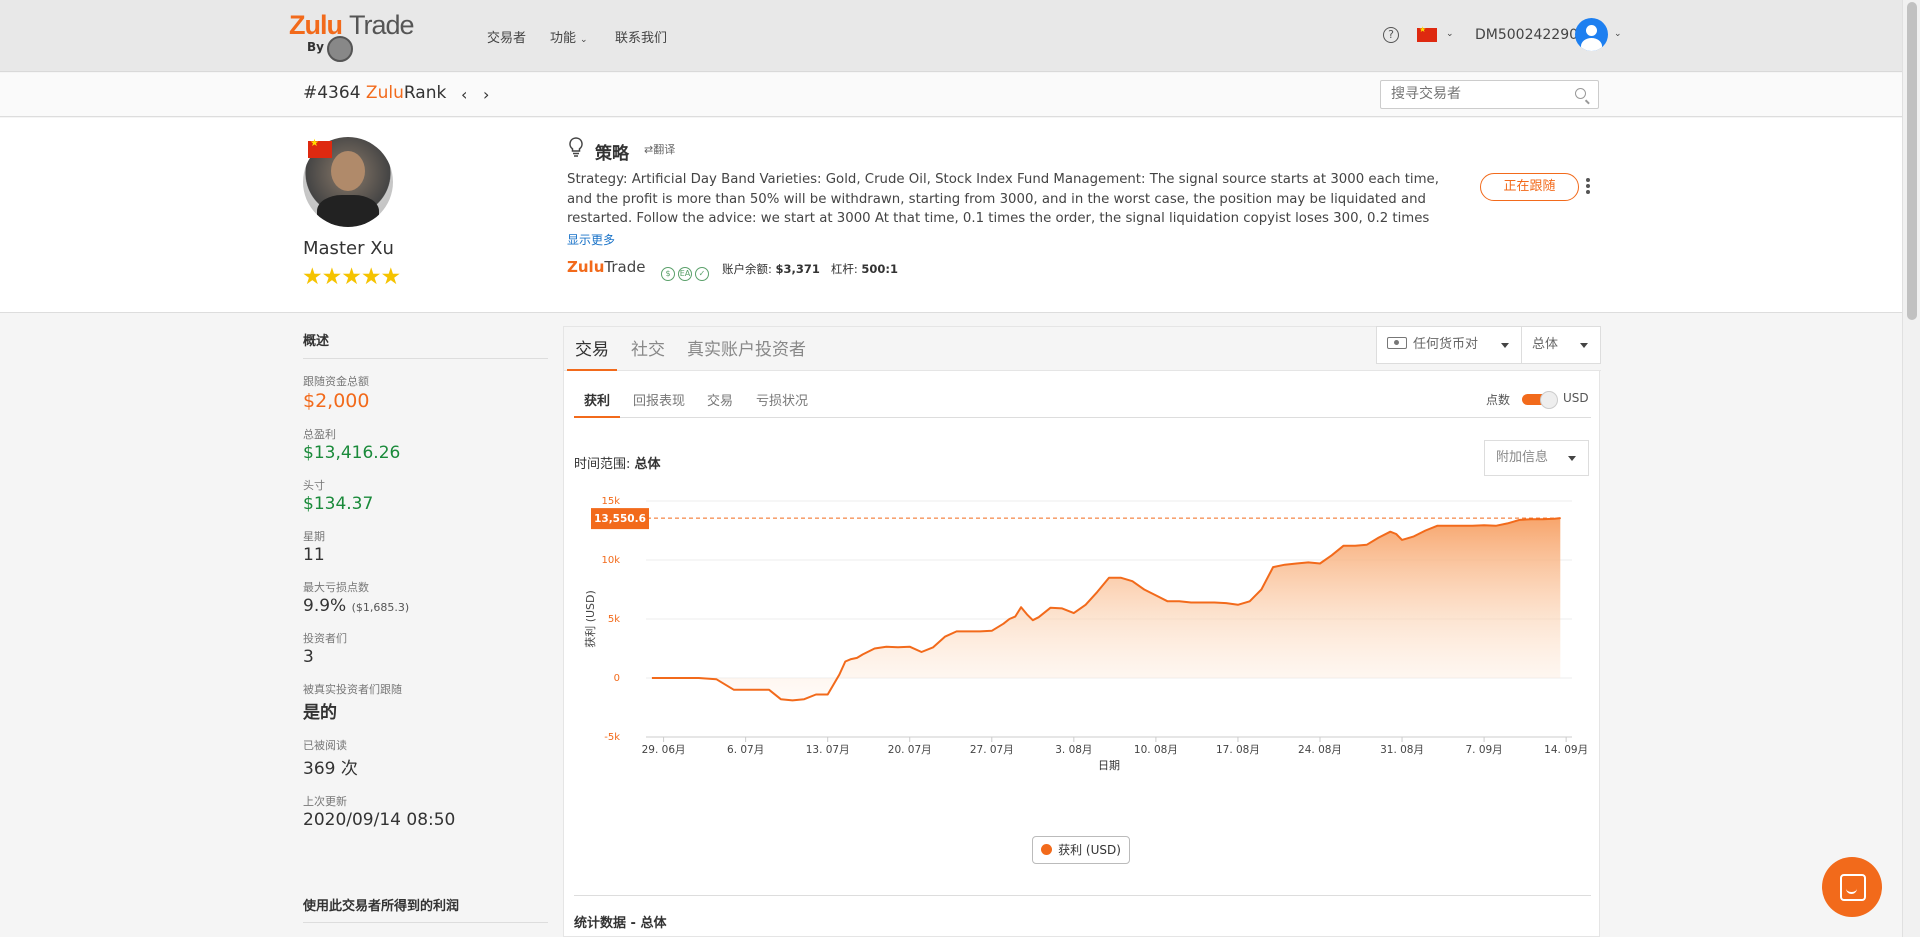 The image size is (1920, 937). I want to click on nav-traders-label: 交易者, so click(507, 38).